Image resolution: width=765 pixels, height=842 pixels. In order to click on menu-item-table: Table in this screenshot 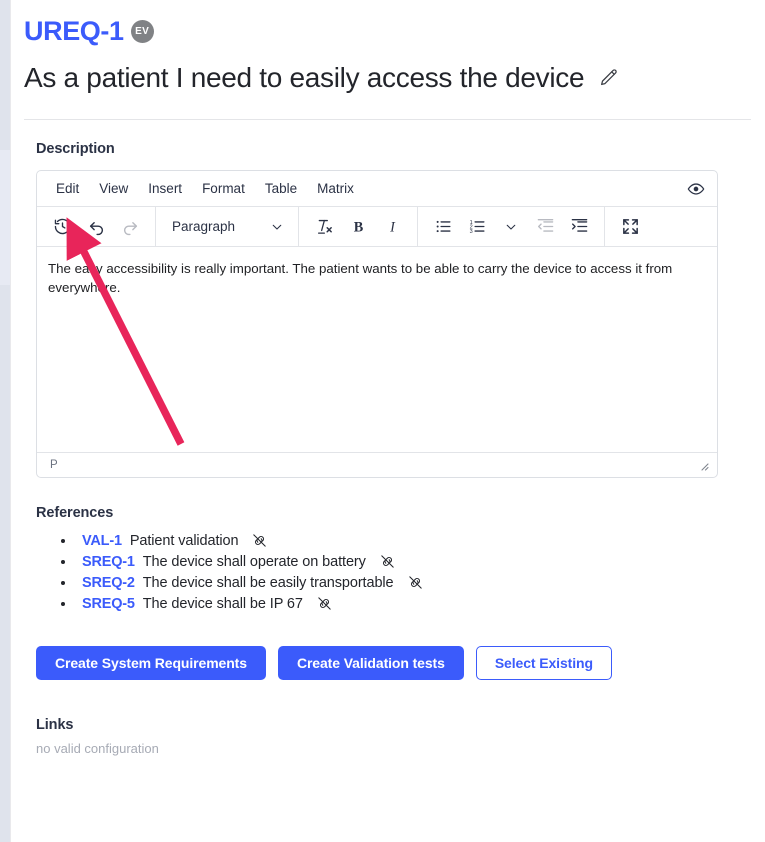, I will do `click(281, 188)`.